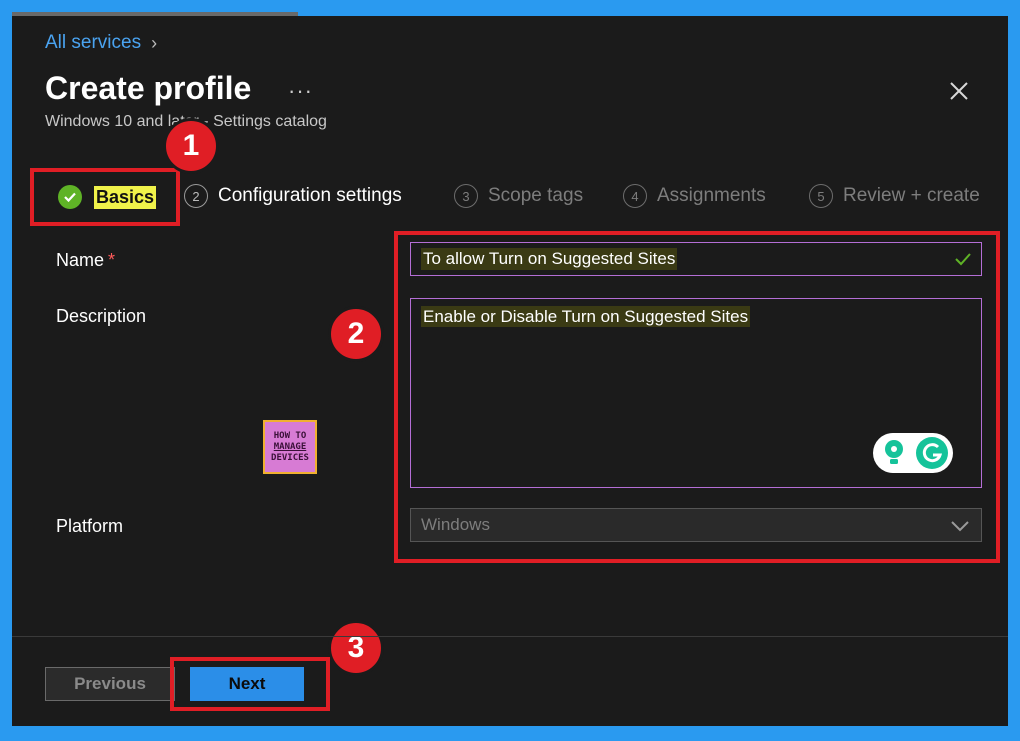 The image size is (1020, 741). Describe the element at coordinates (356, 648) in the screenshot. I see `callout-badge-3: 3` at that location.